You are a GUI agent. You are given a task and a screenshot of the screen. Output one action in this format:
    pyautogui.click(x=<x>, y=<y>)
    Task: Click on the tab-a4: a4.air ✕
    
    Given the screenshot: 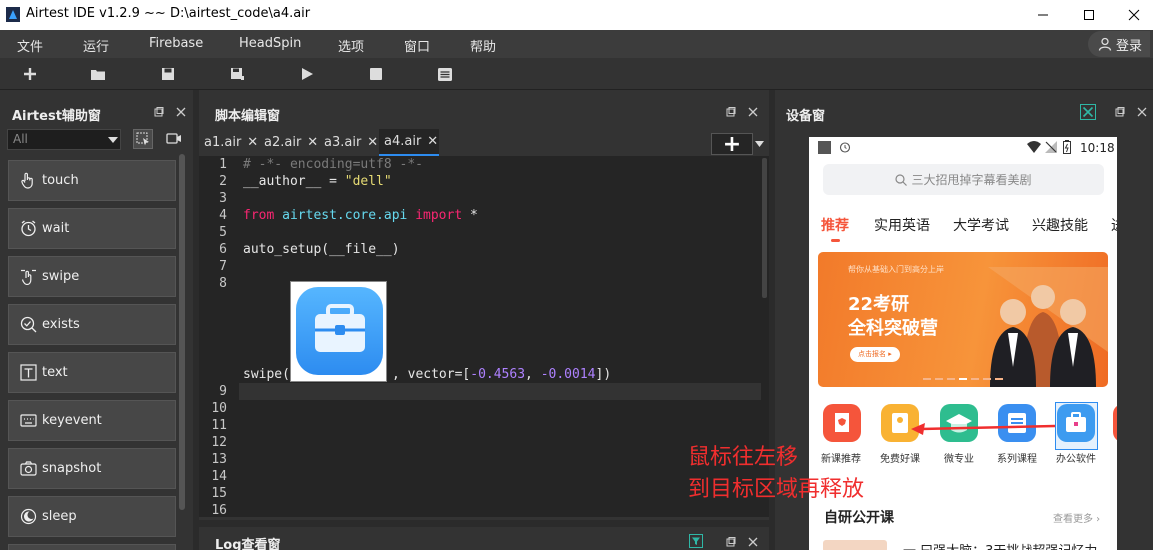 What is the action you would take?
    pyautogui.click(x=409, y=142)
    